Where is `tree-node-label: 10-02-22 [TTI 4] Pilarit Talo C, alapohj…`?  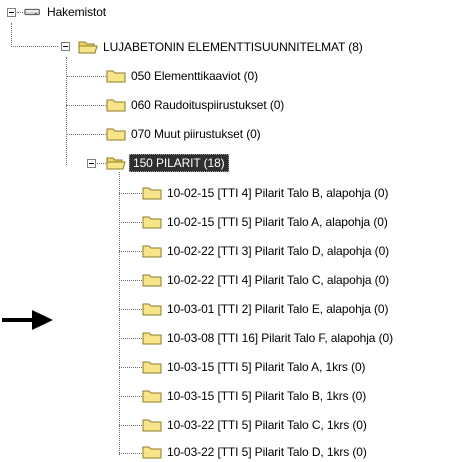 tree-node-label: 10-02-22 [TTI 4] Pilarit Talo C, alapohj… is located at coordinates (278, 280).